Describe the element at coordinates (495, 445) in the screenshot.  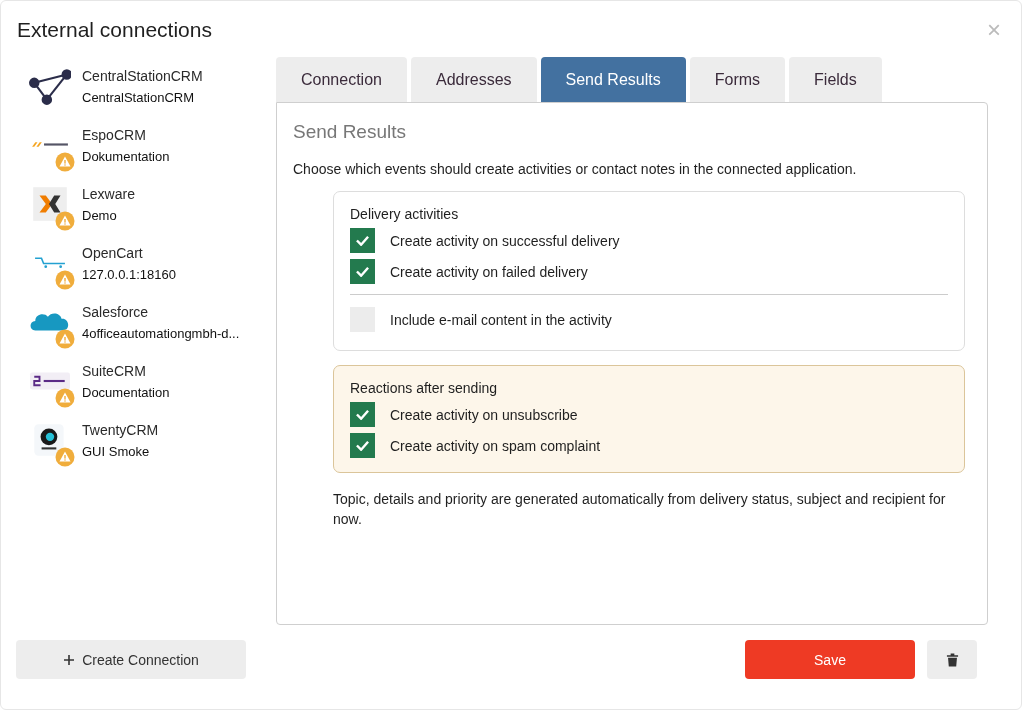
I see `checkbox-label: Create activity on spam complaint` at that location.